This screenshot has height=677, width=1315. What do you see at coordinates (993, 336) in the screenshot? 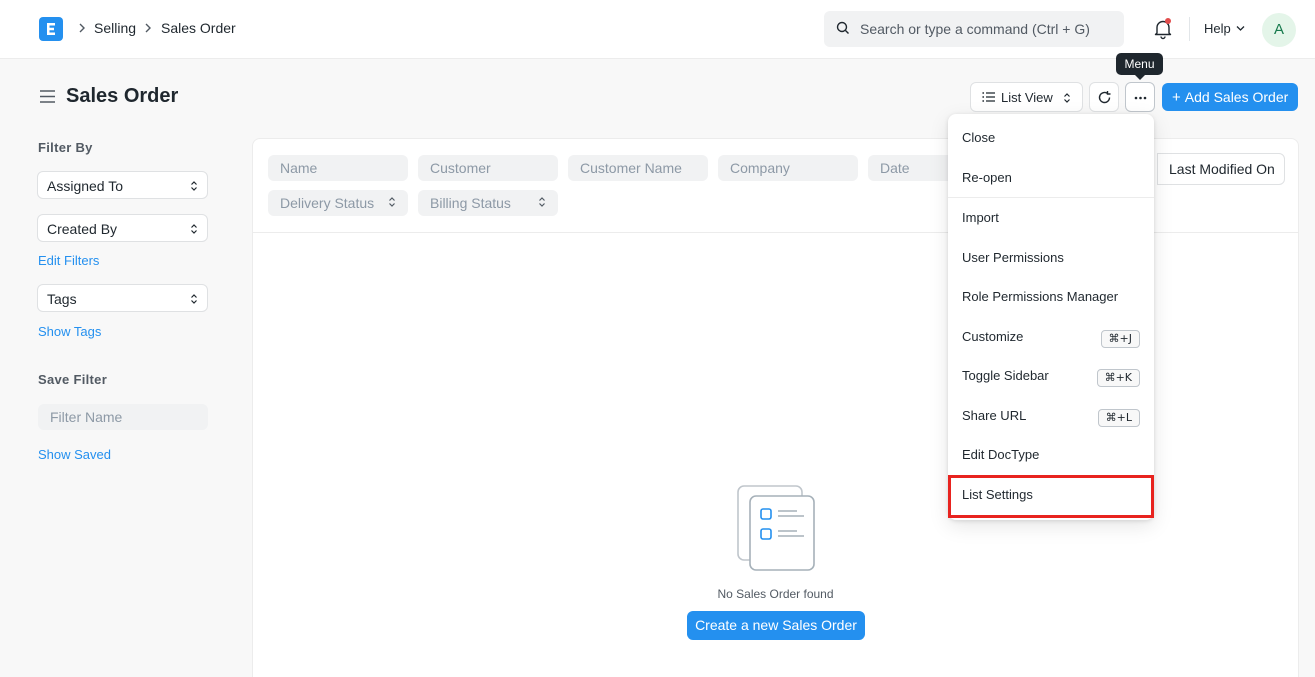
I see `menu-item-label: Customize` at bounding box center [993, 336].